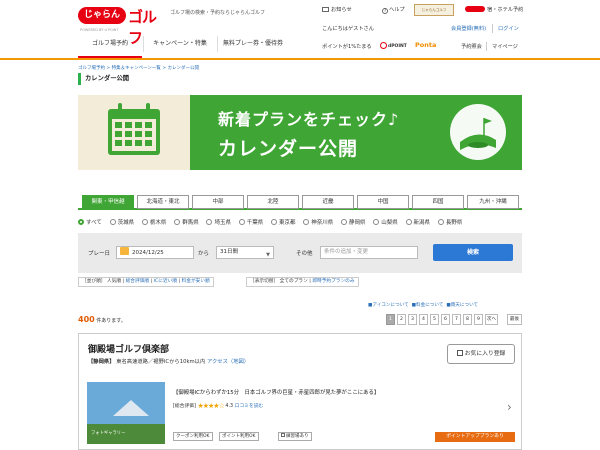 Image resolution: width=600 pixels, height=450 pixels. What do you see at coordinates (108, 433) in the screenshot?
I see `photo-gallery-caption: フォトギャラリー` at bounding box center [108, 433].